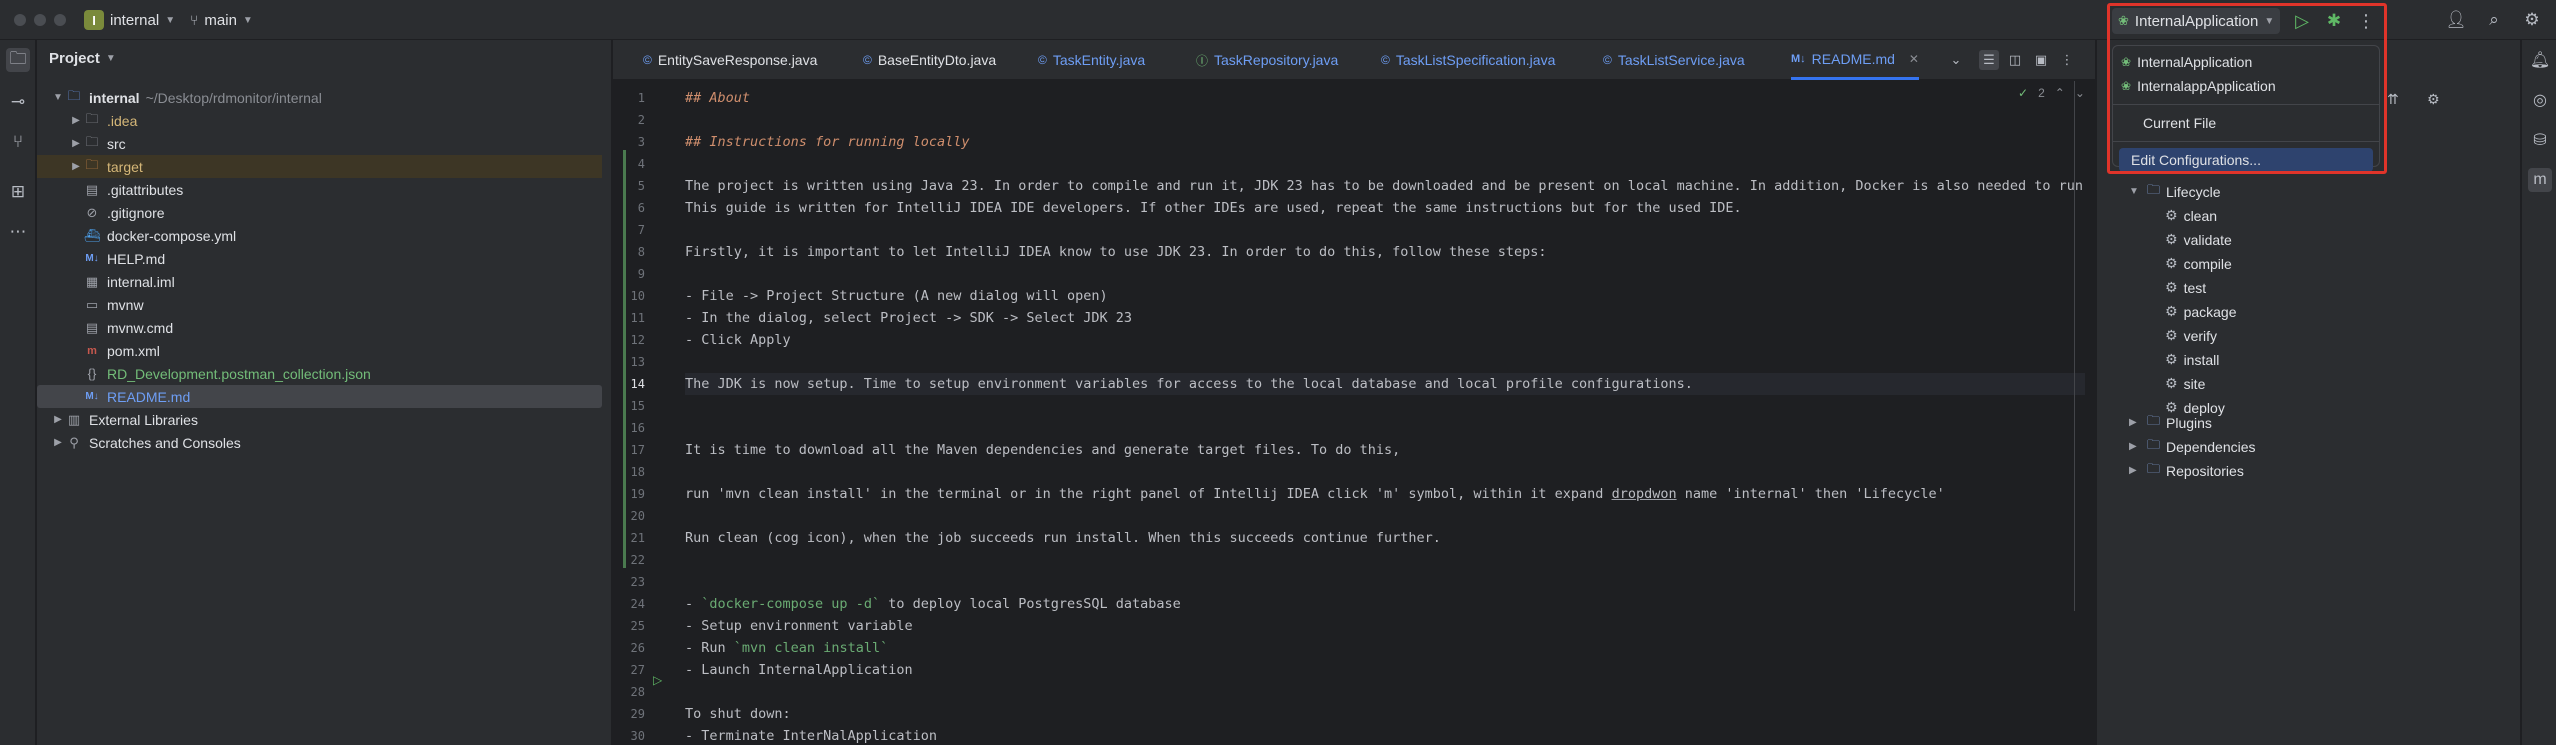  I want to click on code-line: - Launch InternalApplication, so click(799, 670).